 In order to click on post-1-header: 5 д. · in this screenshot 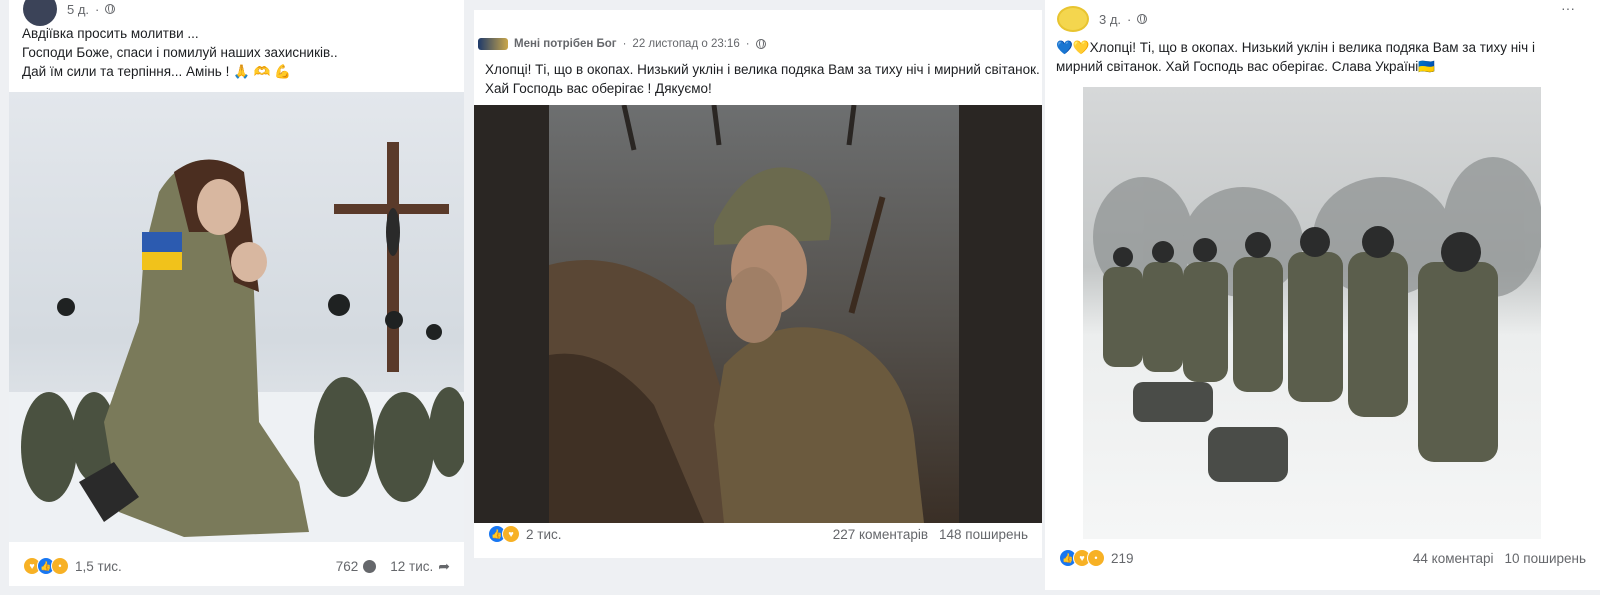, I will do `click(69, 13)`.